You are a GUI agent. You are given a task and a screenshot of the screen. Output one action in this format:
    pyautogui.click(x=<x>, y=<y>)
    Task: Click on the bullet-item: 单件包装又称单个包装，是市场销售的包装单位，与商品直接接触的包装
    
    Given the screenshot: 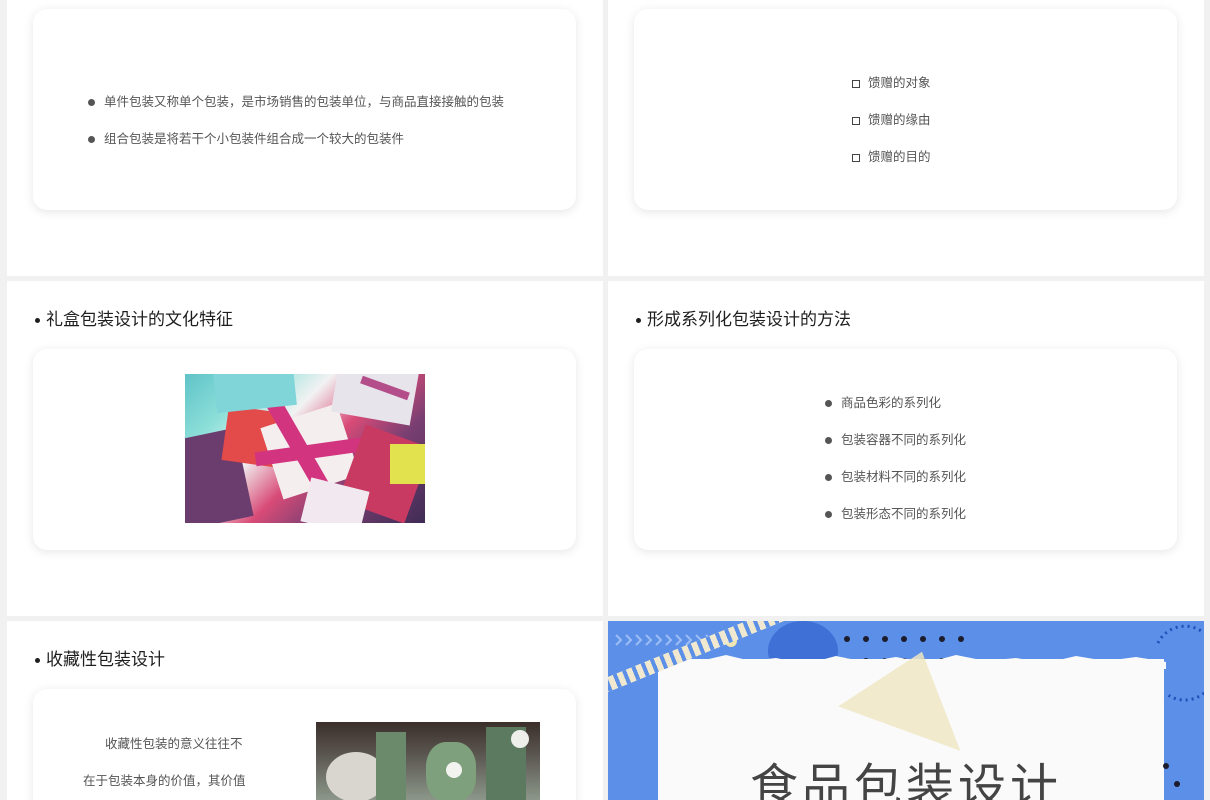 What is the action you would take?
    pyautogui.click(x=296, y=100)
    